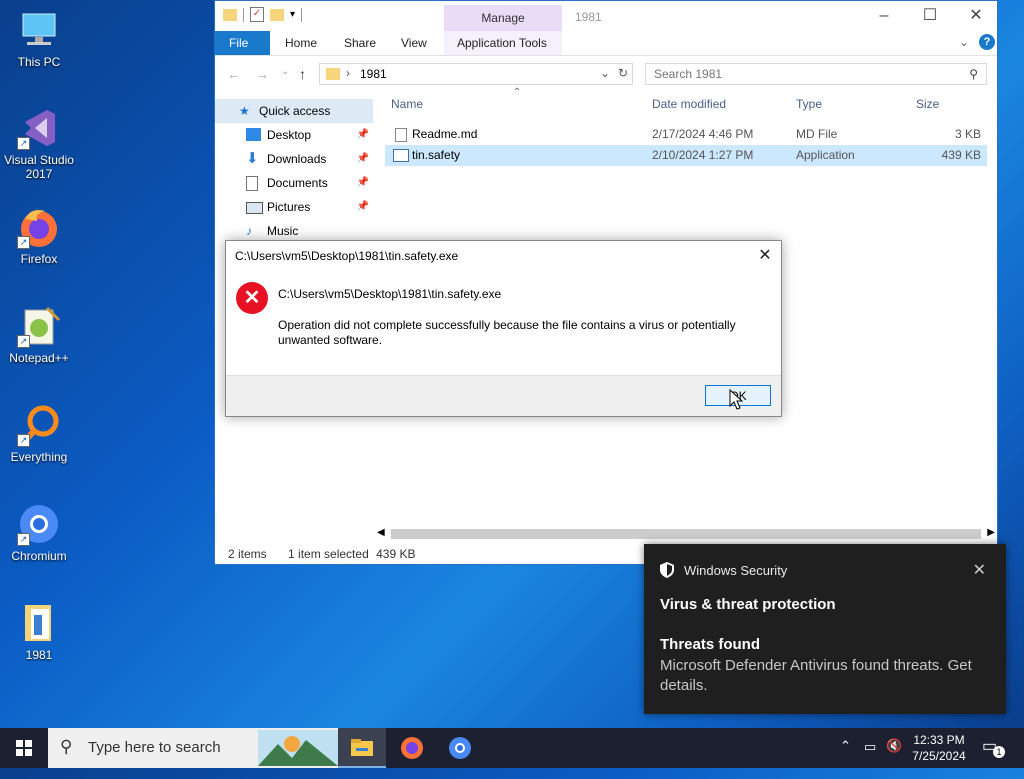 This screenshot has width=1024, height=779. I want to click on horizontal-scrollbar: ◀ ▶, so click(686, 533).